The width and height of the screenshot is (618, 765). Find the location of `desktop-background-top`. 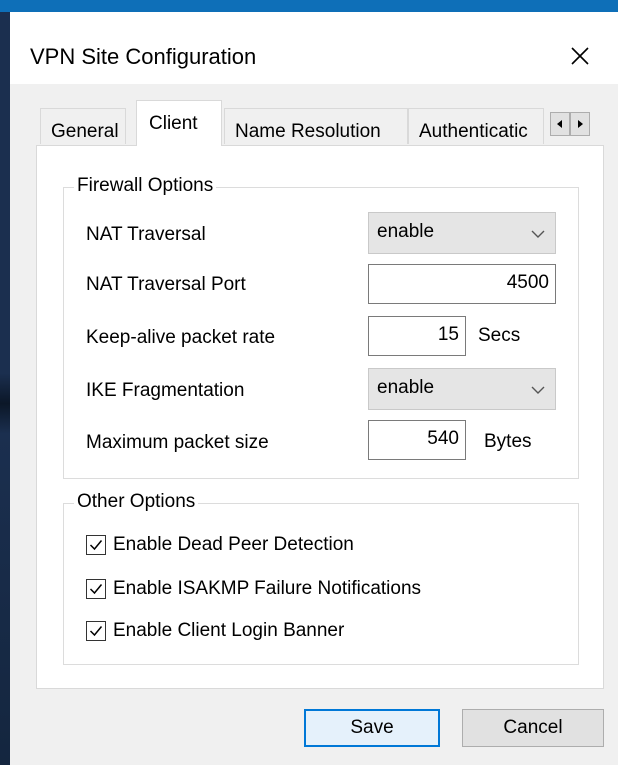

desktop-background-top is located at coordinates (309, 6).